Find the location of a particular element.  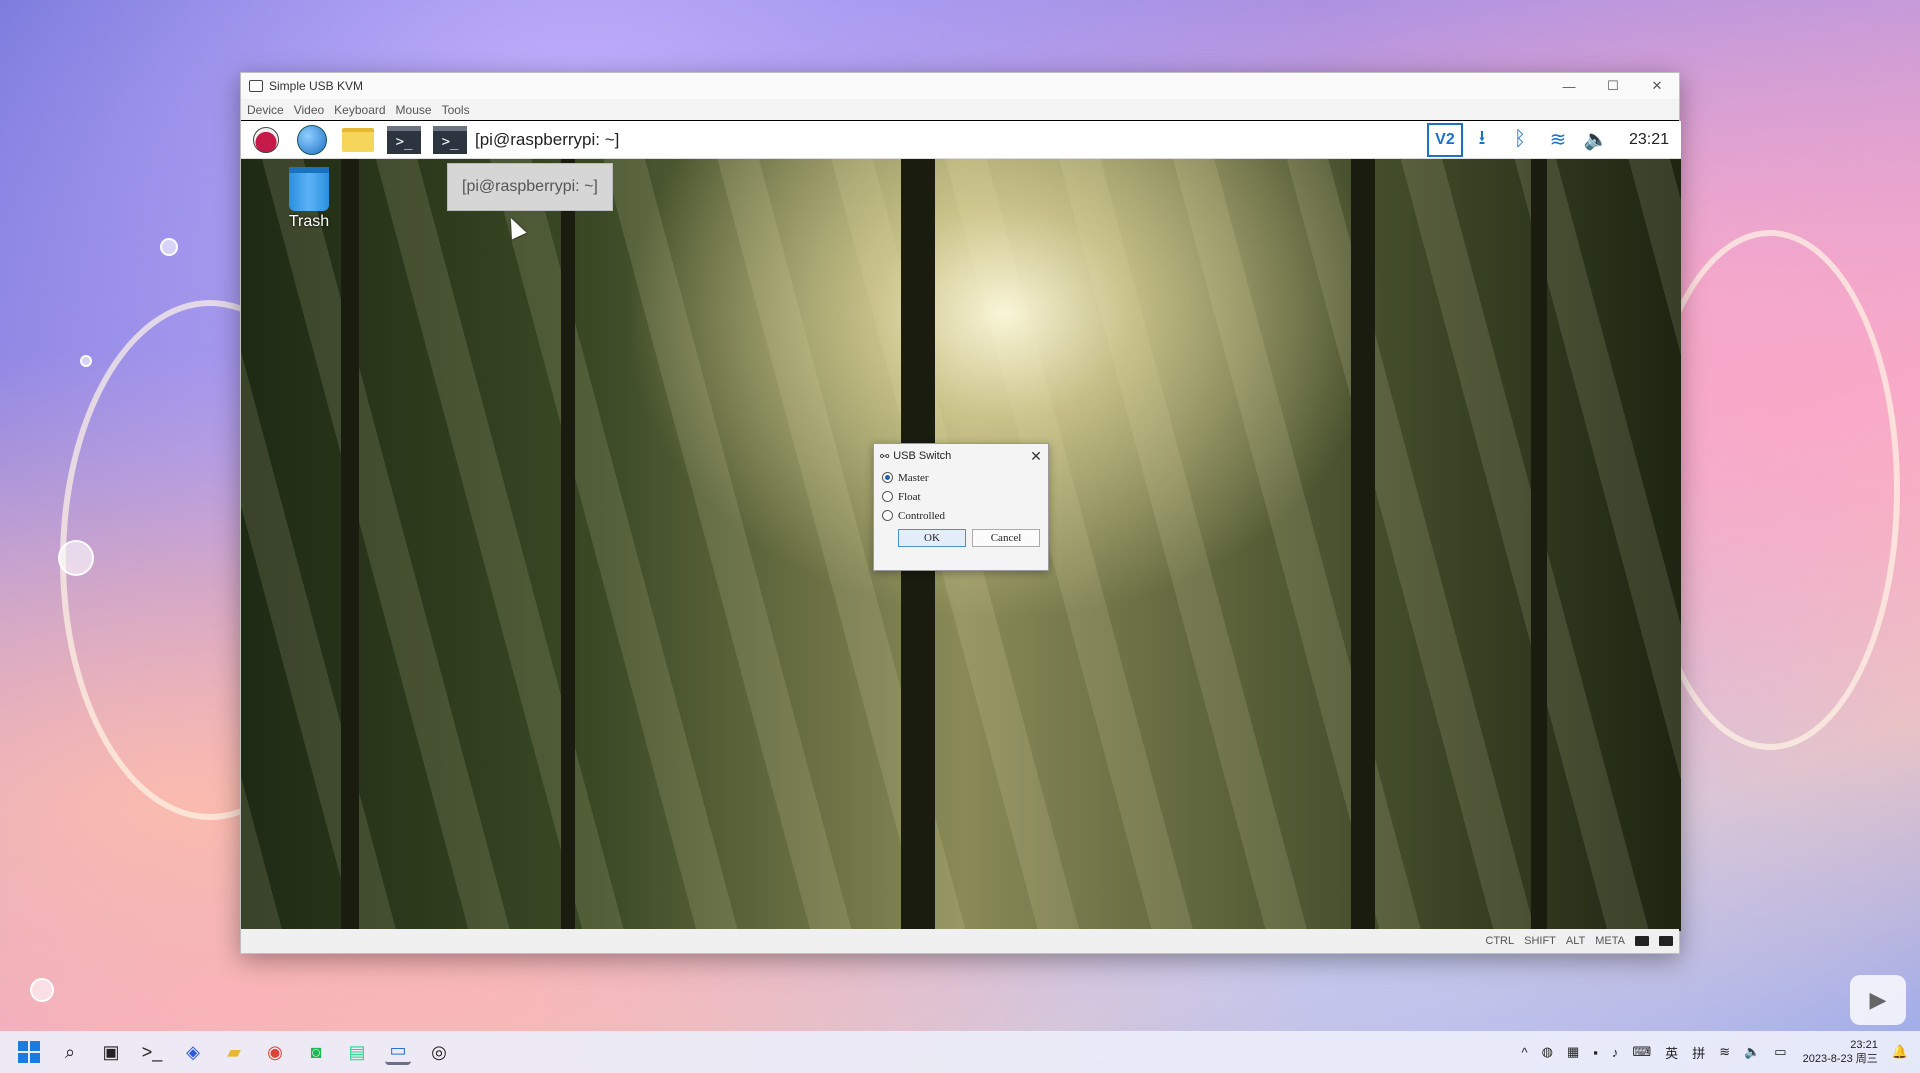

keyboard-icon is located at coordinates (1666, 941).